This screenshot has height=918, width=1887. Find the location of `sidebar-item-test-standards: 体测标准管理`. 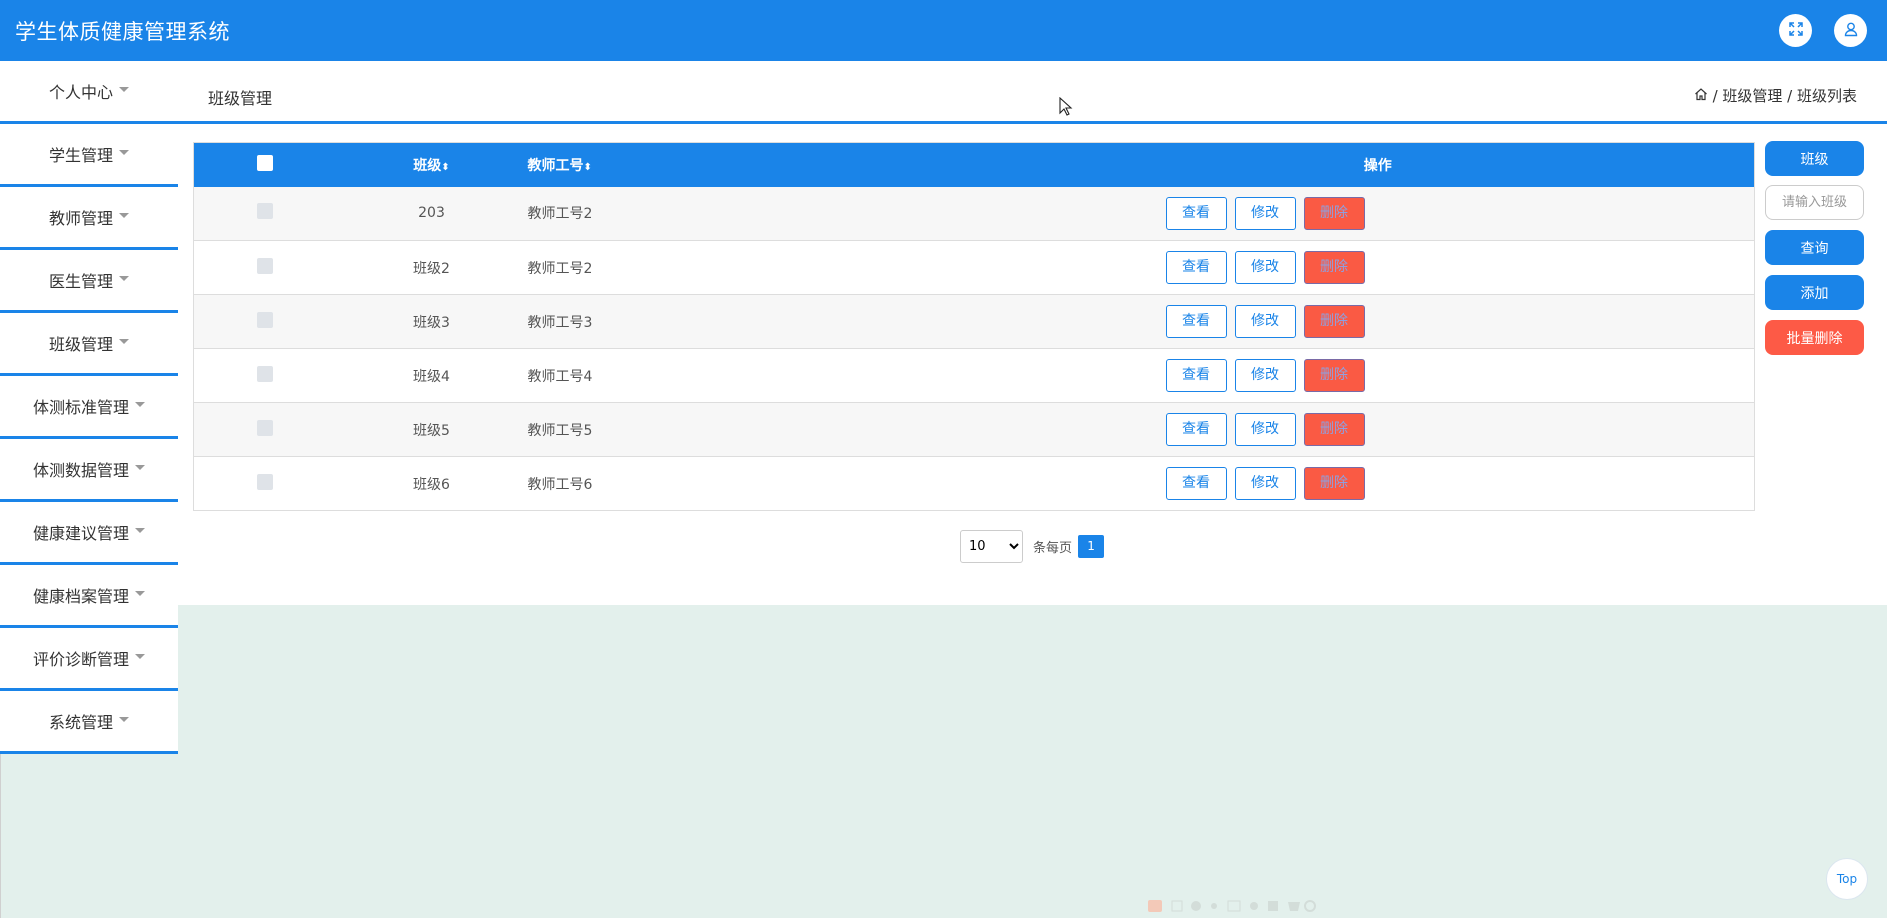

sidebar-item-test-standards: 体测标准管理 is located at coordinates (89, 407).